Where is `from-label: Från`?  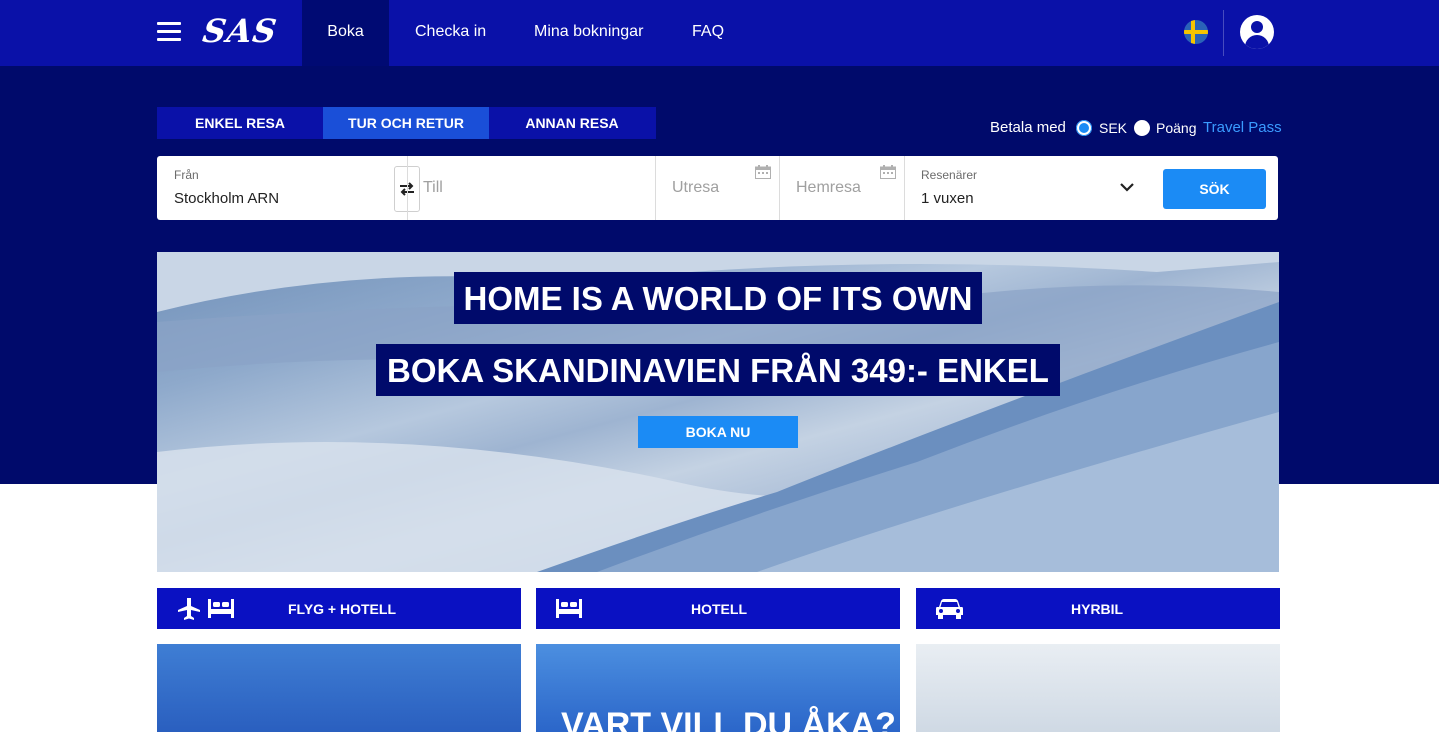
from-label: Från is located at coordinates (186, 175).